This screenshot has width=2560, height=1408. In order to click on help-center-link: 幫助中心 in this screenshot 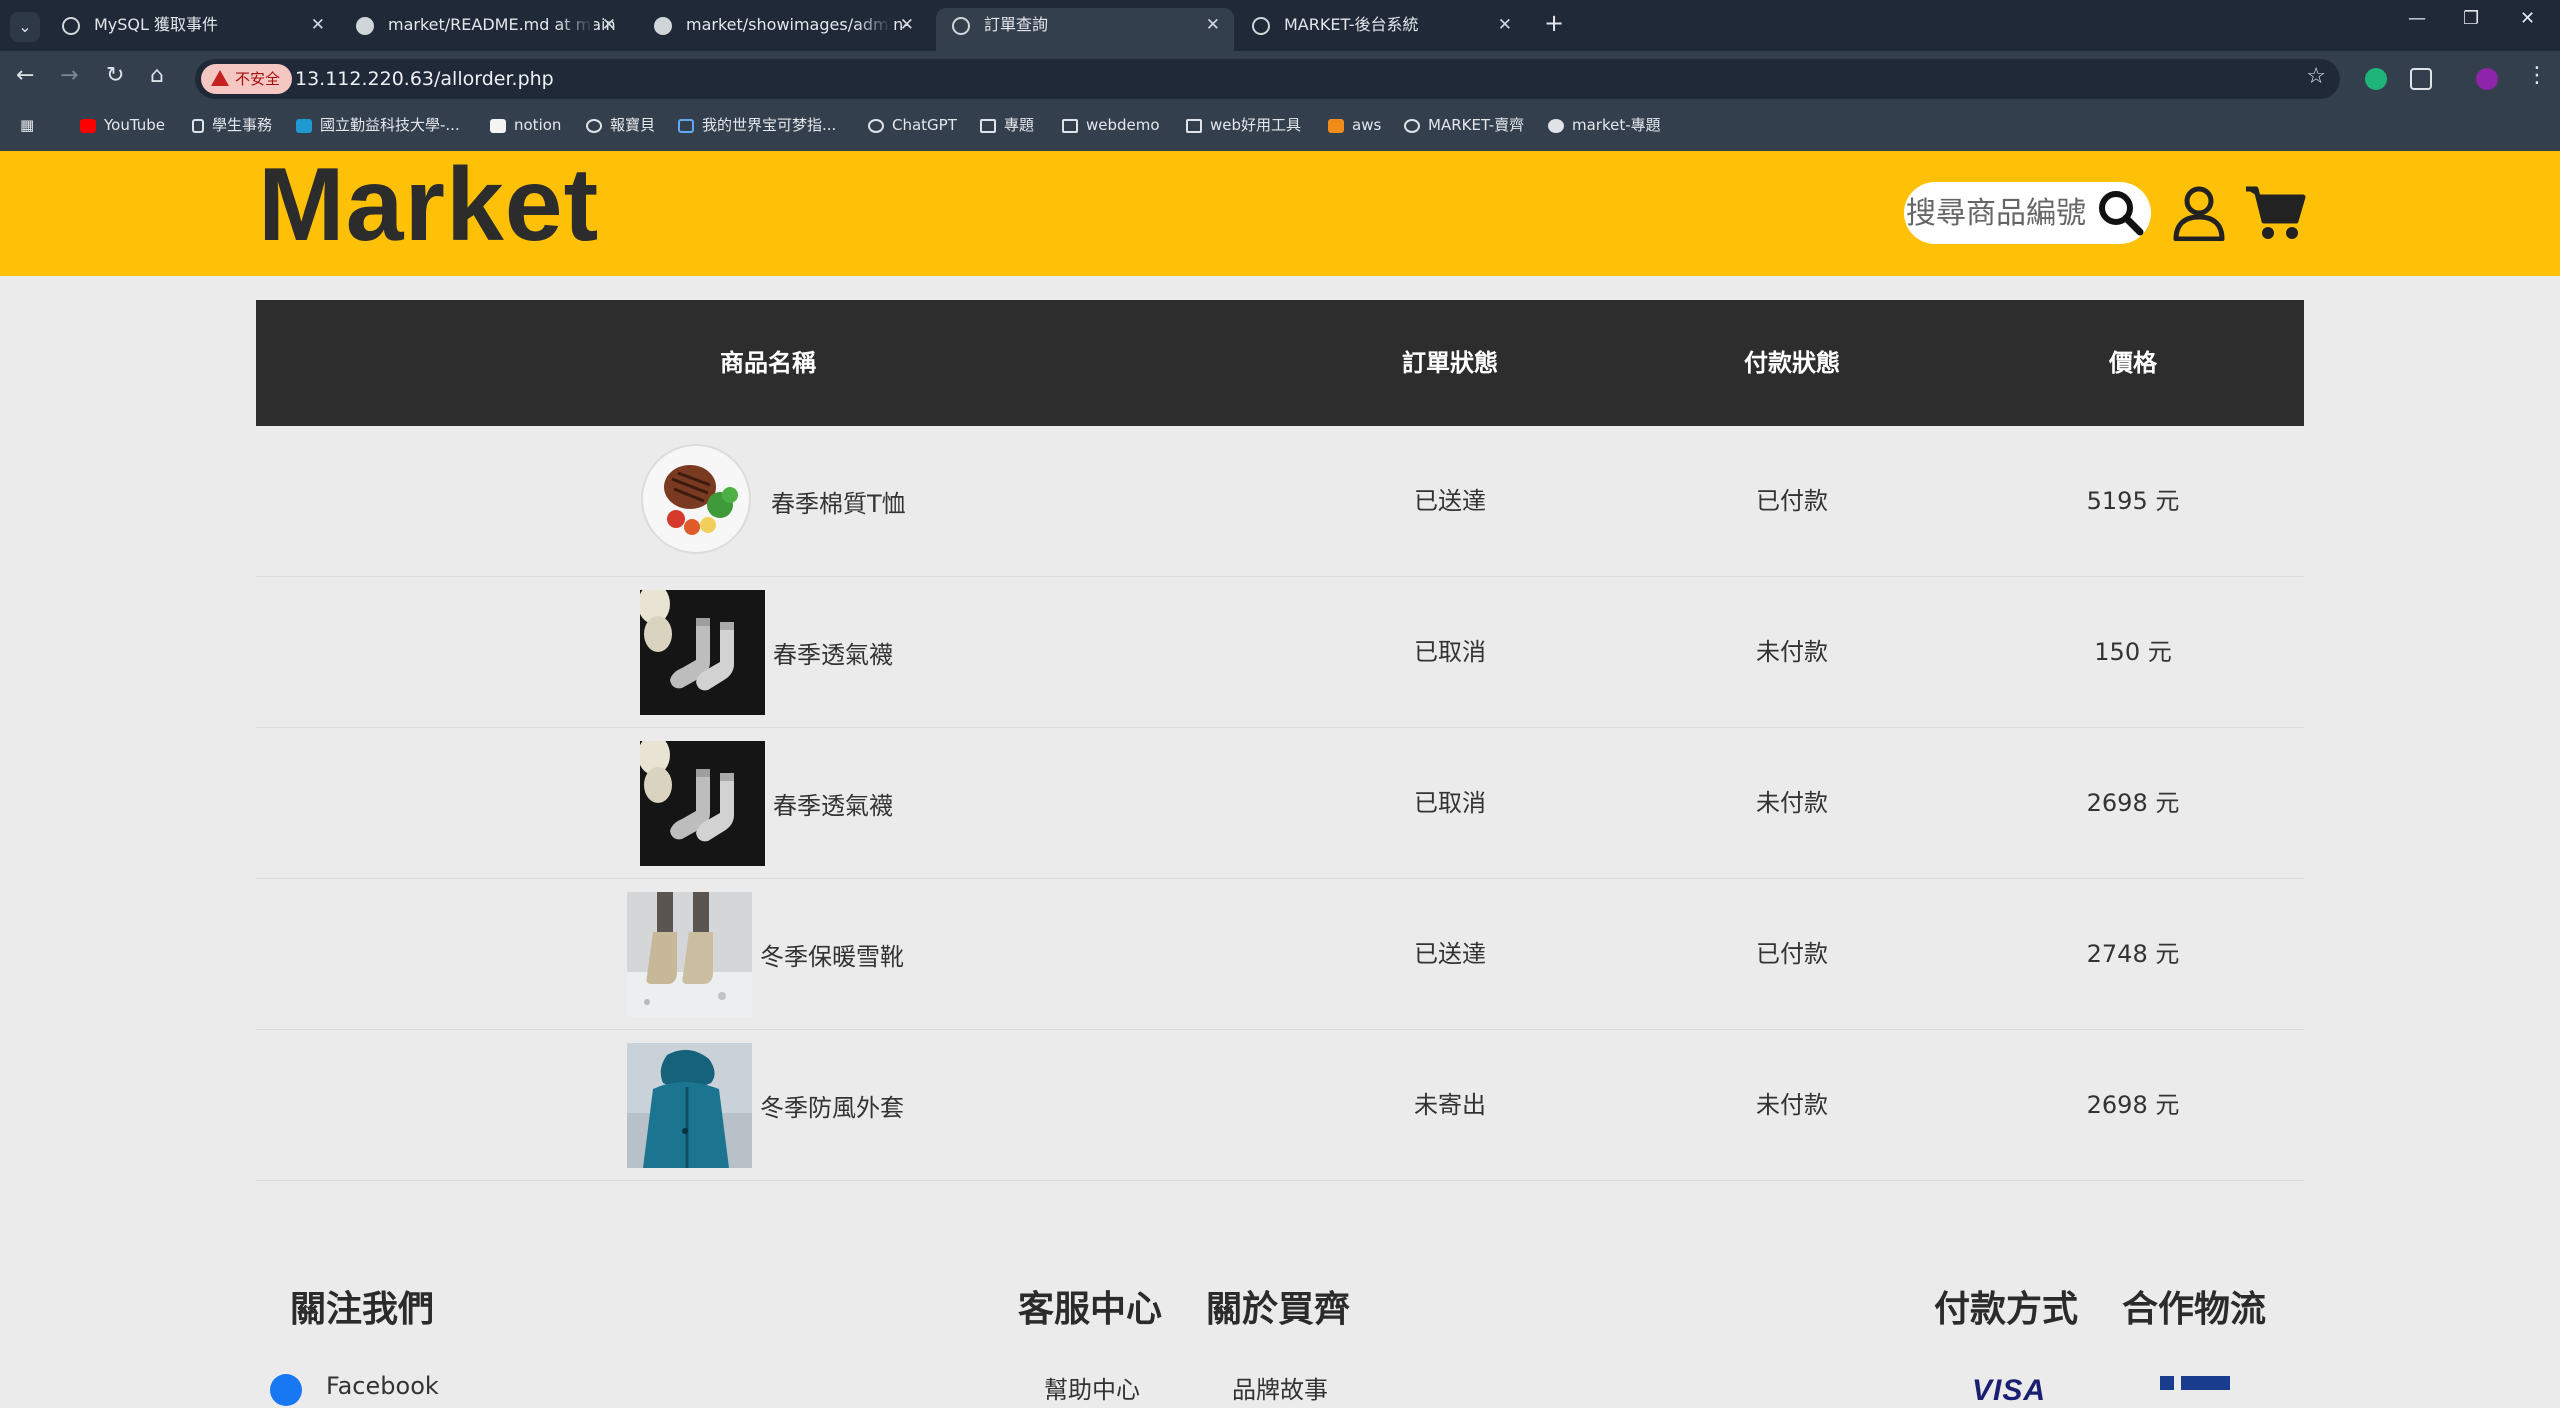, I will do `click(1092, 1387)`.